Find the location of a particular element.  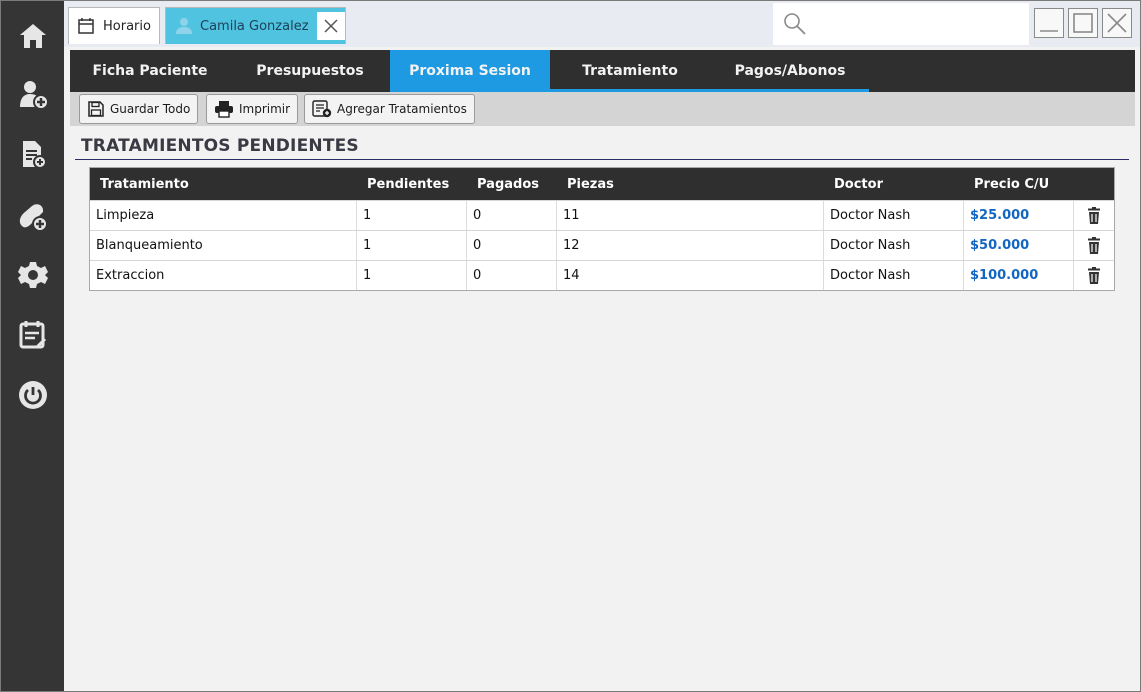

table-row: Limpieza 1 0 11 Doctor Nash $25.000 is located at coordinates (602, 215).